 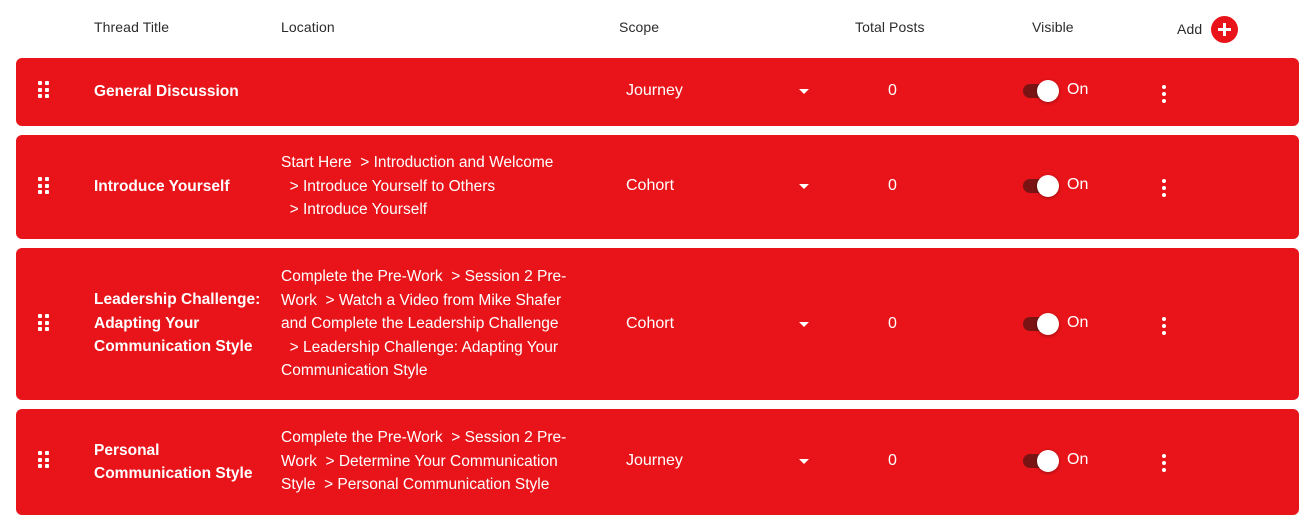 I want to click on location-line: Start Here > Introduction and Welcome, so click(x=417, y=162).